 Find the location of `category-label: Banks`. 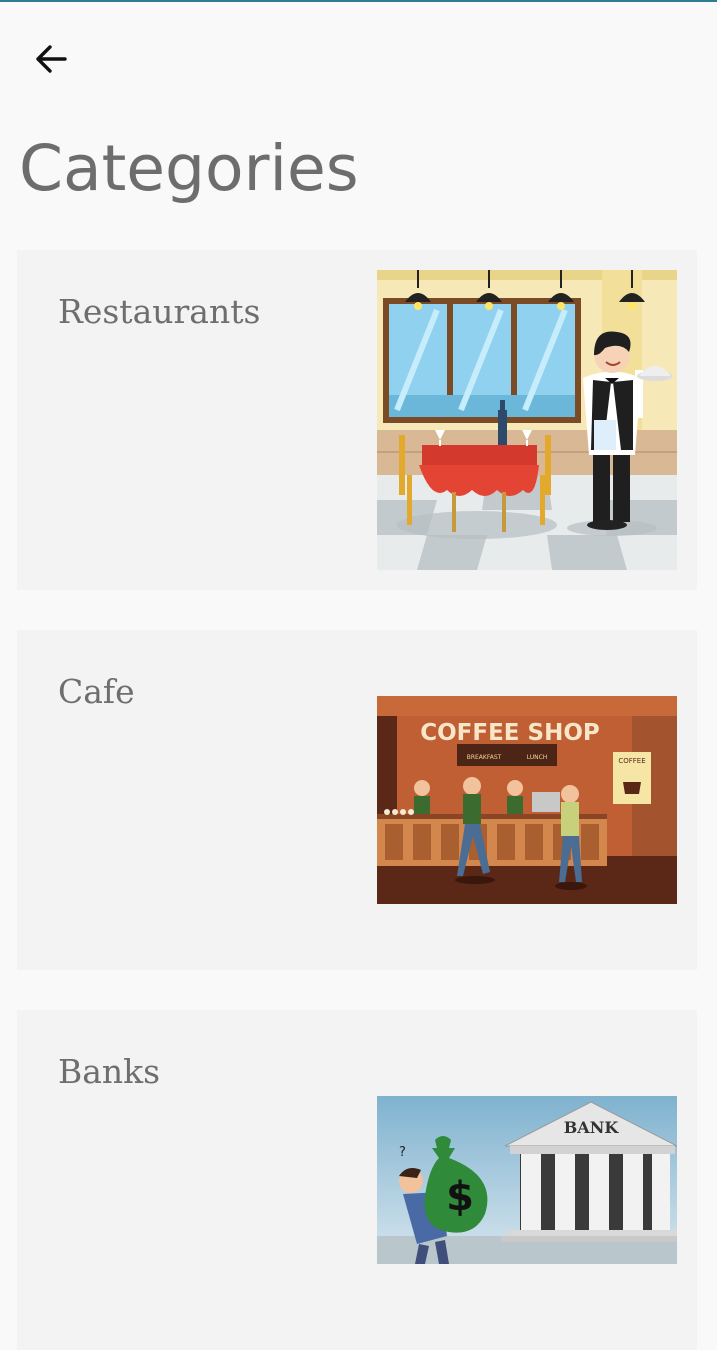

category-label: Banks is located at coordinates (109, 1071).